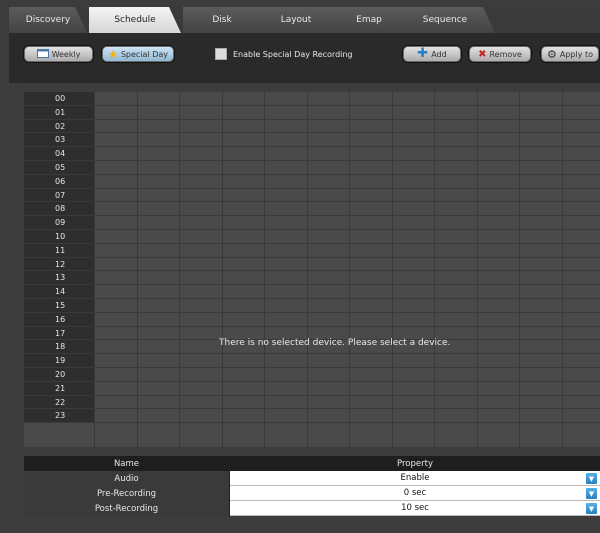 This screenshot has width=600, height=533. Describe the element at coordinates (144, 54) in the screenshot. I see `special-day-label: Special Day` at that location.